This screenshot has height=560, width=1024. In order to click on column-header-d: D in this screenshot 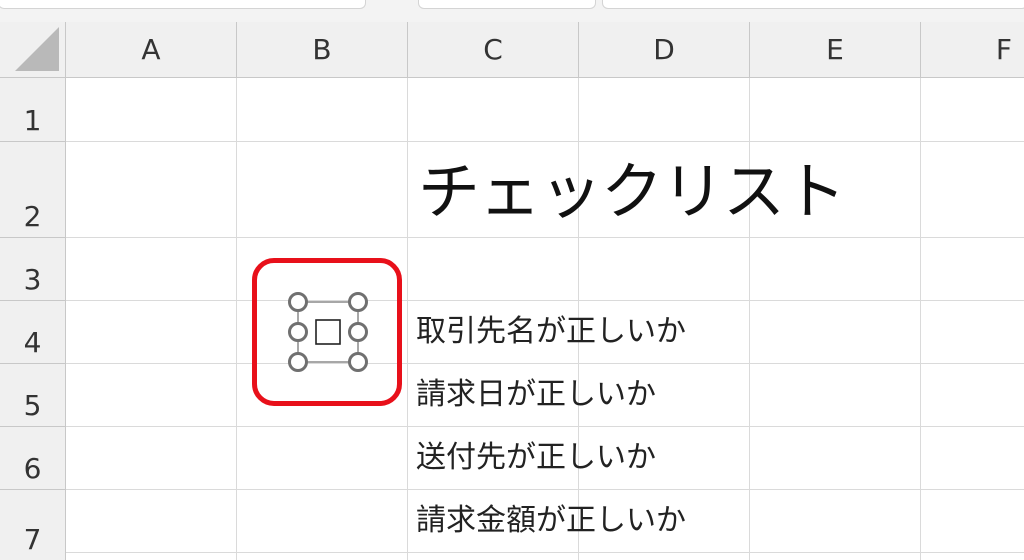, I will do `click(664, 50)`.